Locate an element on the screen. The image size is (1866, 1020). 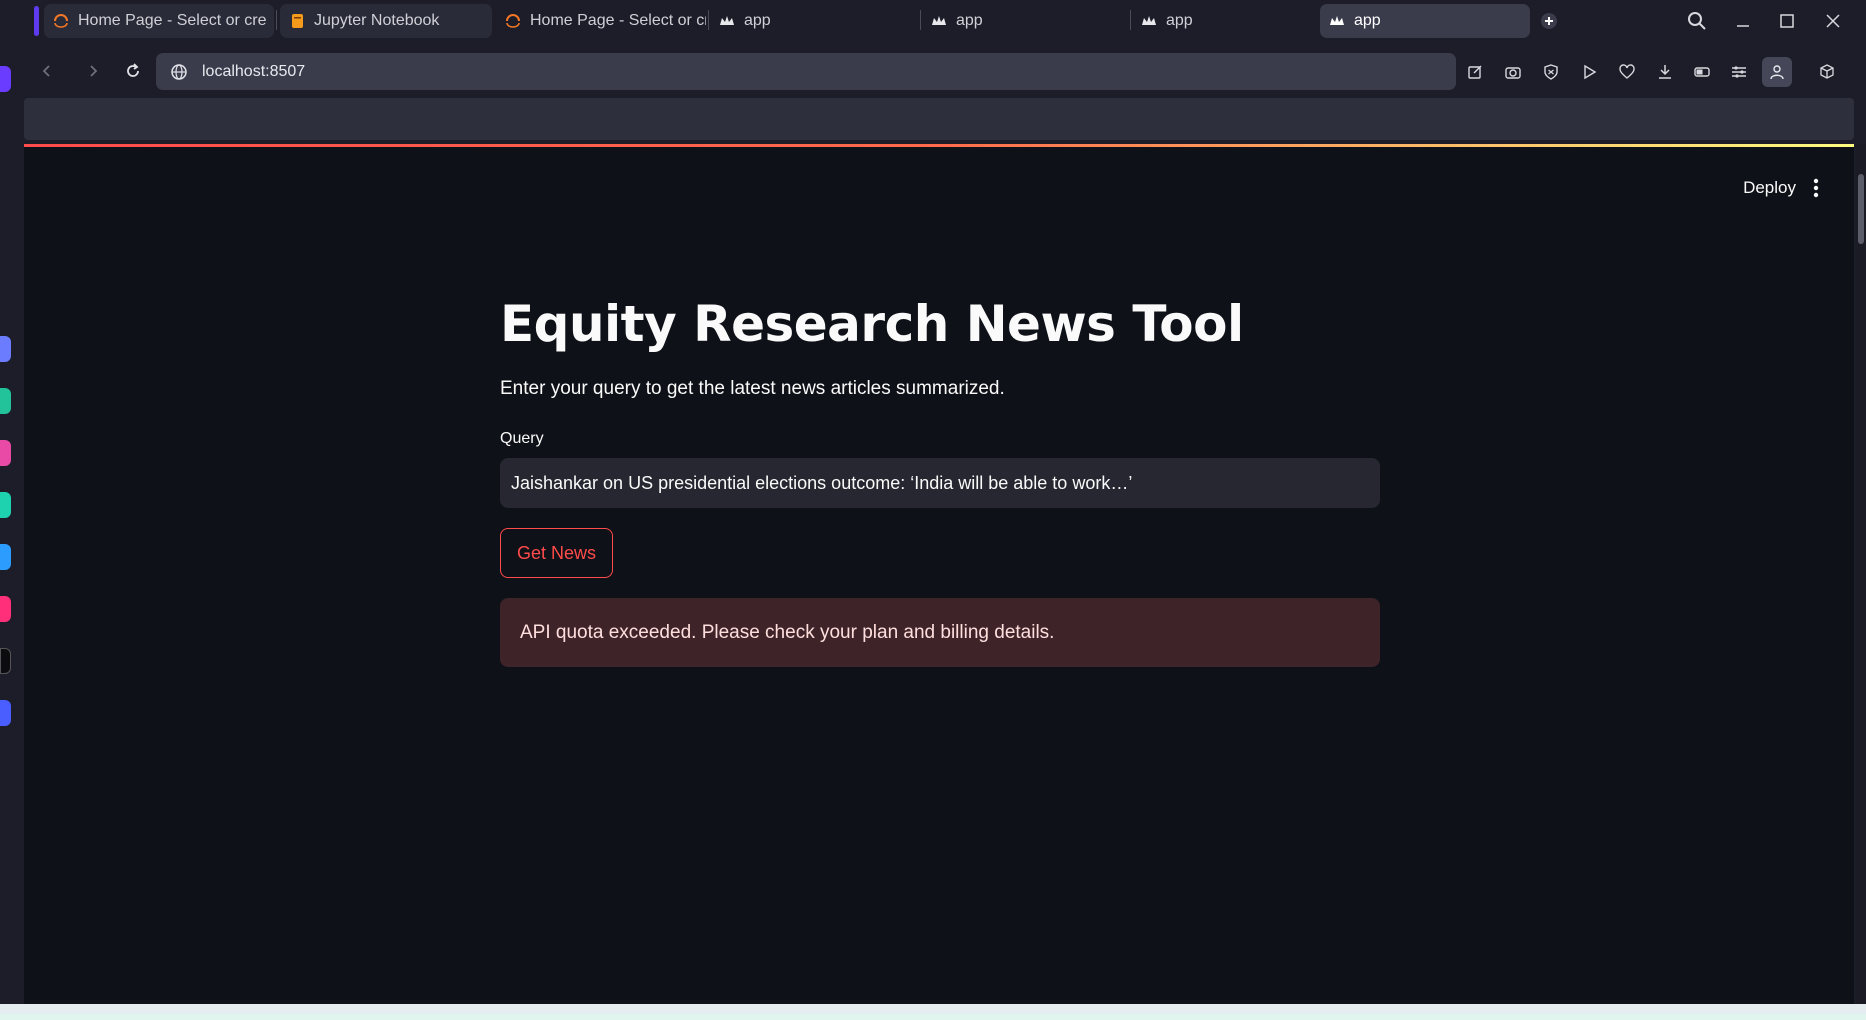
heart-icon is located at coordinates (1627, 71).